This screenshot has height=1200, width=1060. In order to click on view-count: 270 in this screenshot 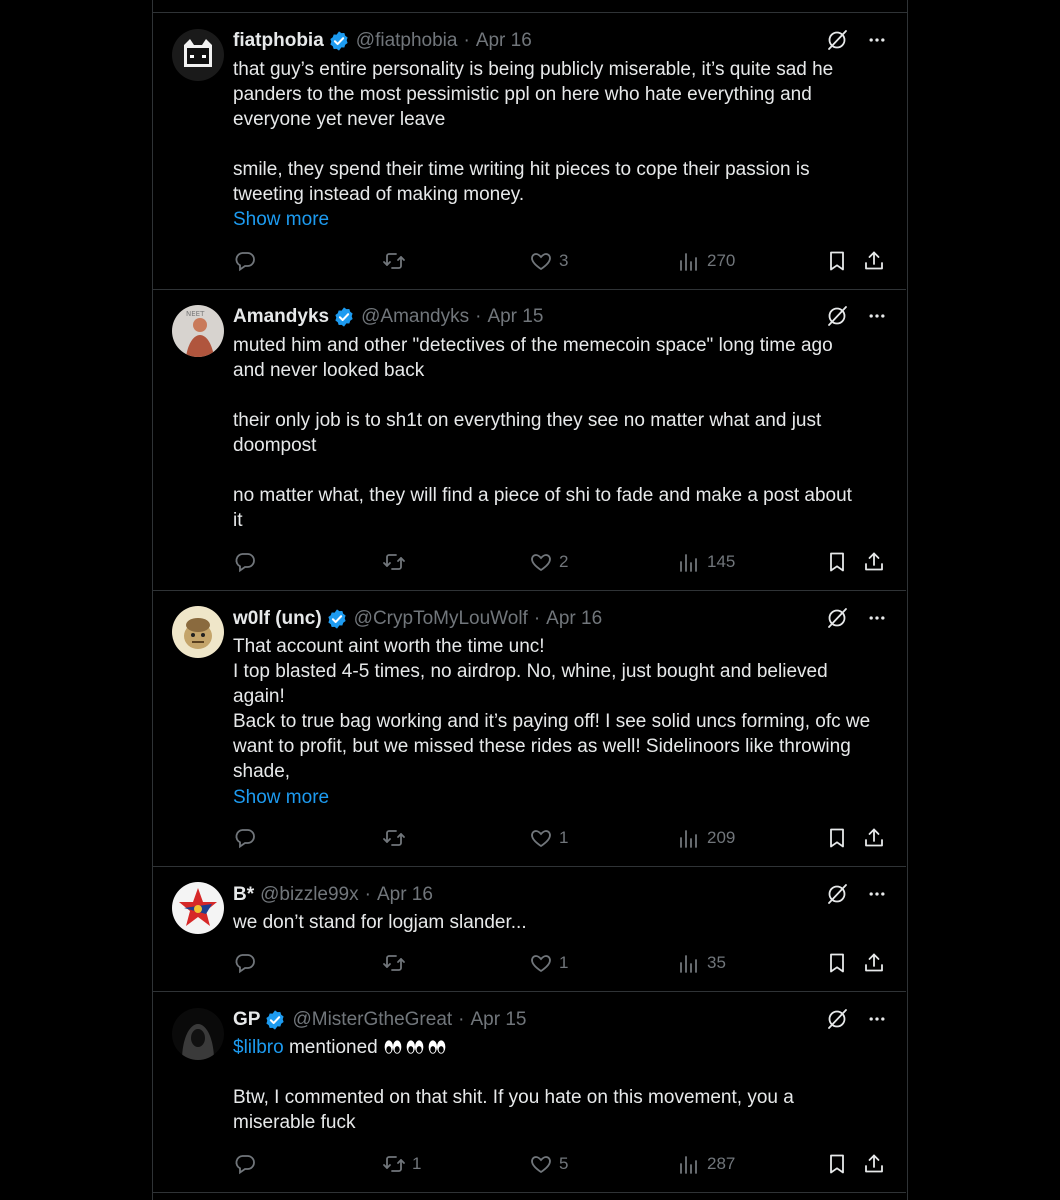, I will do `click(721, 260)`.